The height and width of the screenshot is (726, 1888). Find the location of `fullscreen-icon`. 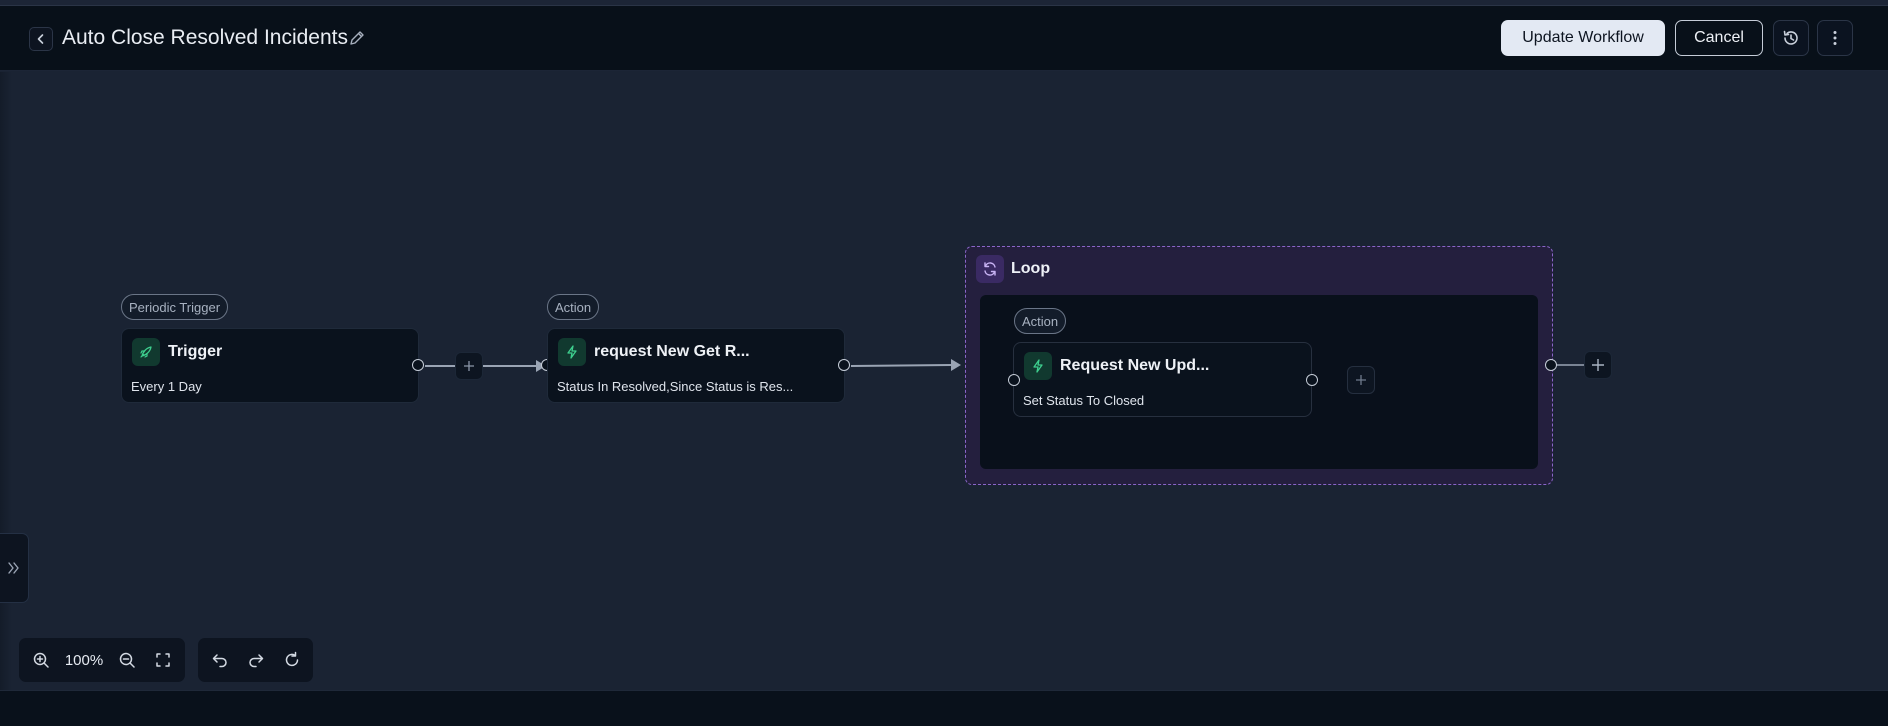

fullscreen-icon is located at coordinates (163, 660).